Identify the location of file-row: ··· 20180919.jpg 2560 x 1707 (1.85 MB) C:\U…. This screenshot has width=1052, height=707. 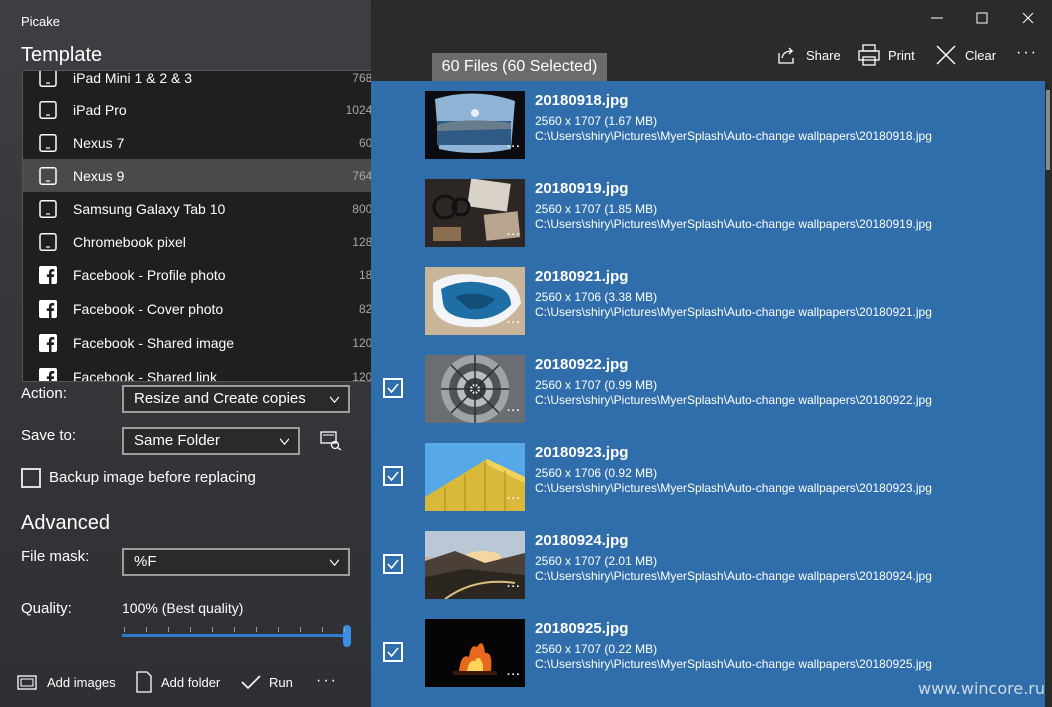
(708, 213).